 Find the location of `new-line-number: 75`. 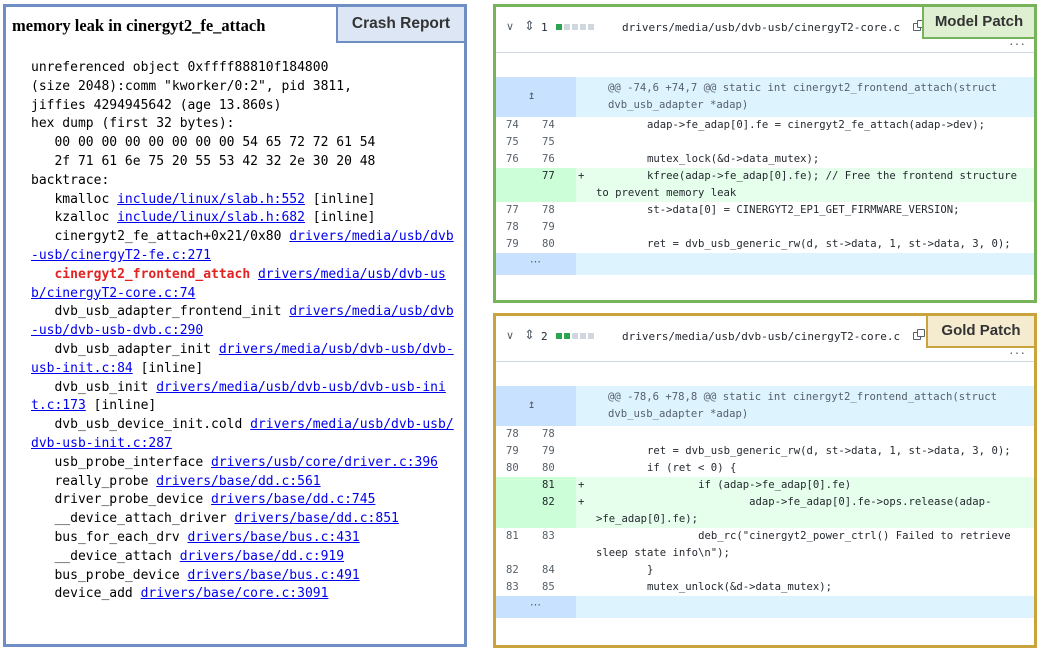

new-line-number: 75 is located at coordinates (556, 142).